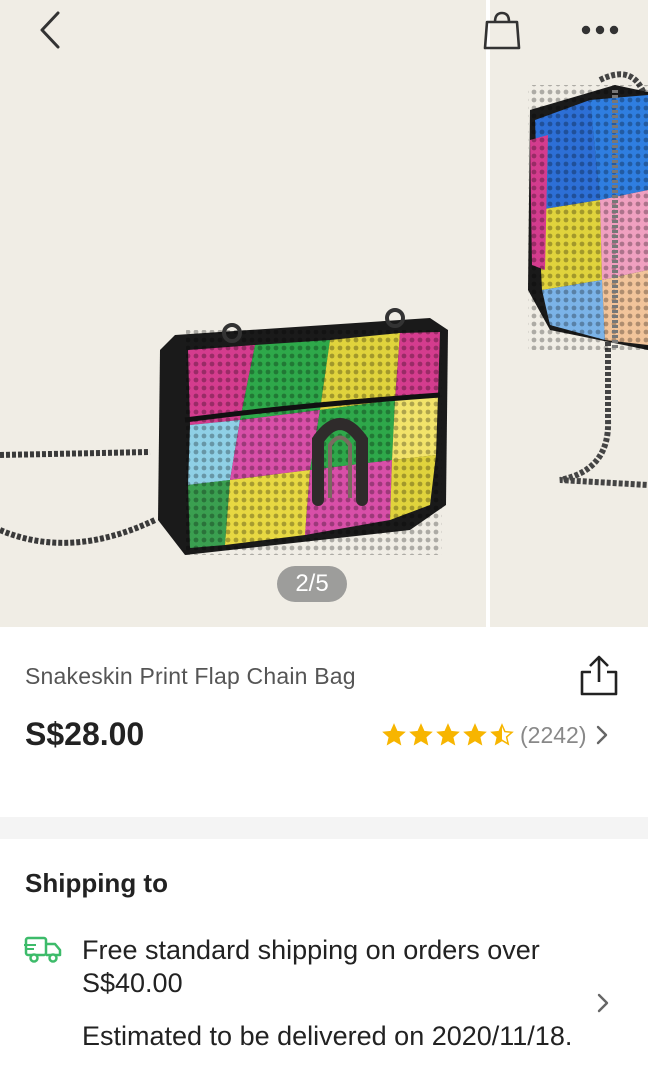  I want to click on rating-reviews-link: (2242), so click(495, 735).